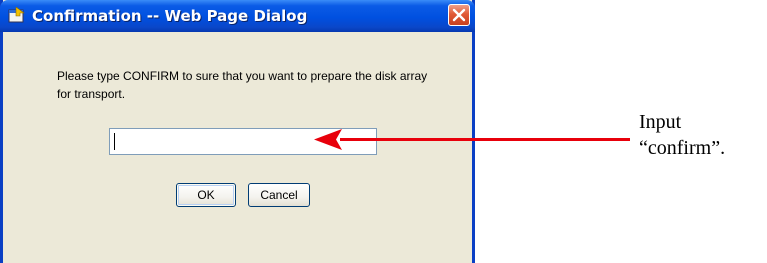  Describe the element at coordinates (682, 148) in the screenshot. I see `annotation-line-2: “confirm”.` at that location.